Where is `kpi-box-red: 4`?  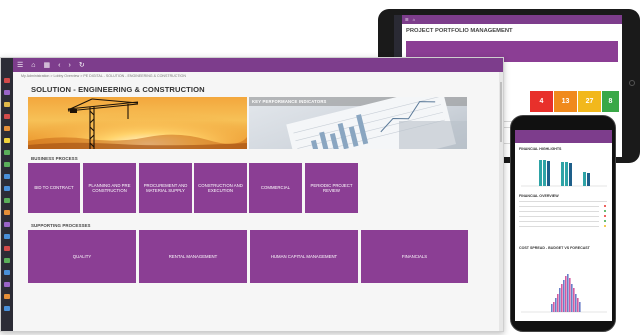
kpi-box-red: 4 is located at coordinates (541, 101).